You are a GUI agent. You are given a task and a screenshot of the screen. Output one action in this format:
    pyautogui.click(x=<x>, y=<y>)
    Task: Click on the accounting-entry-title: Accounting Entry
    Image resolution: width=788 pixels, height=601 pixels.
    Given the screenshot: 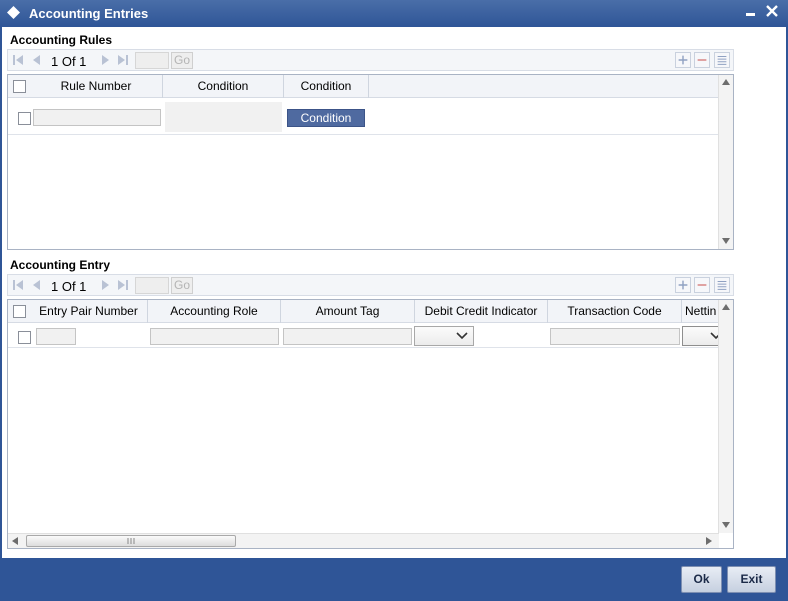 What is the action you would take?
    pyautogui.click(x=60, y=265)
    